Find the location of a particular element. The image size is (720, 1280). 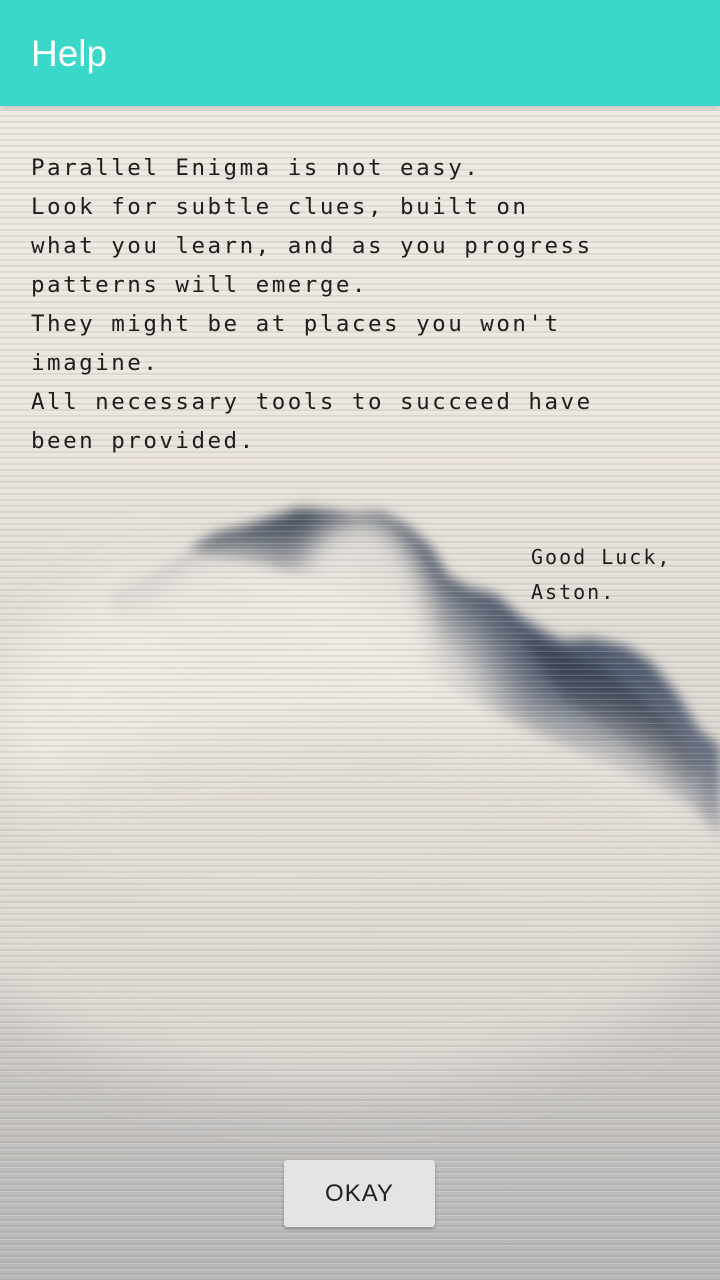

help-line: All necessary tools to succeed have is located at coordinates (312, 402).